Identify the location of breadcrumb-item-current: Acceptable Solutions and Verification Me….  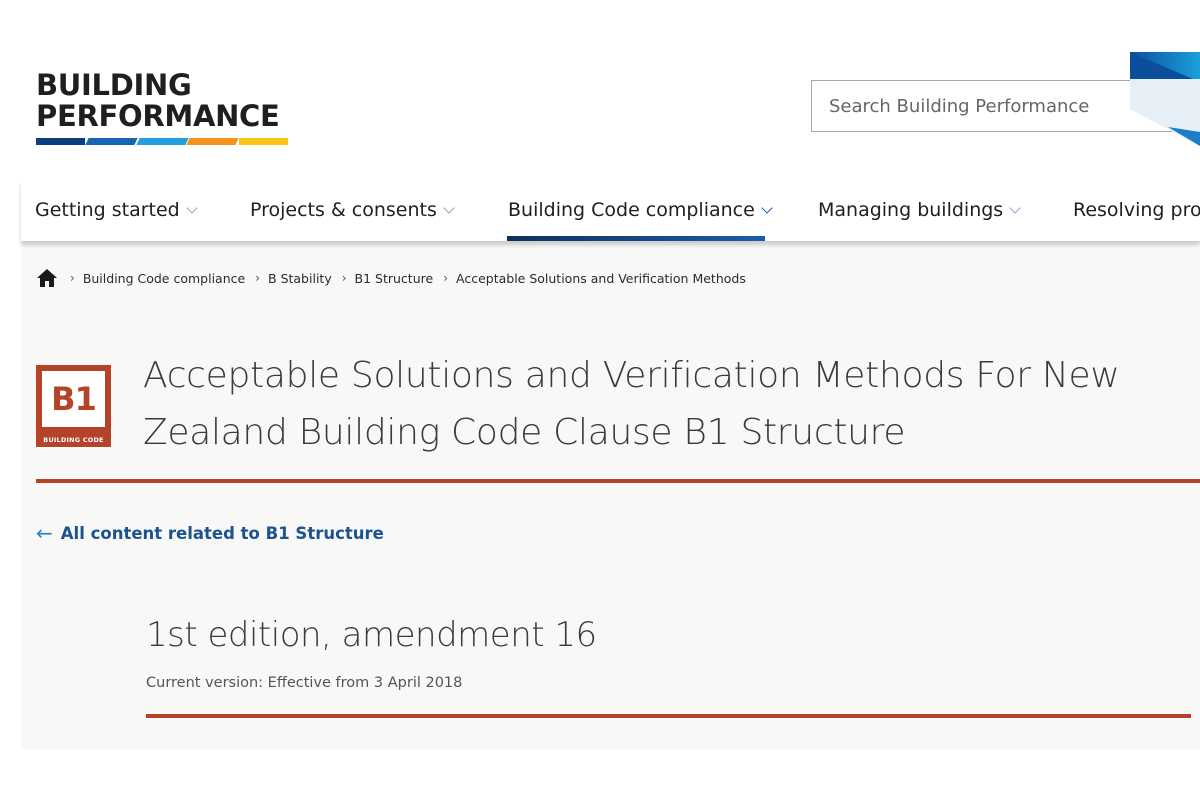
(601, 278).